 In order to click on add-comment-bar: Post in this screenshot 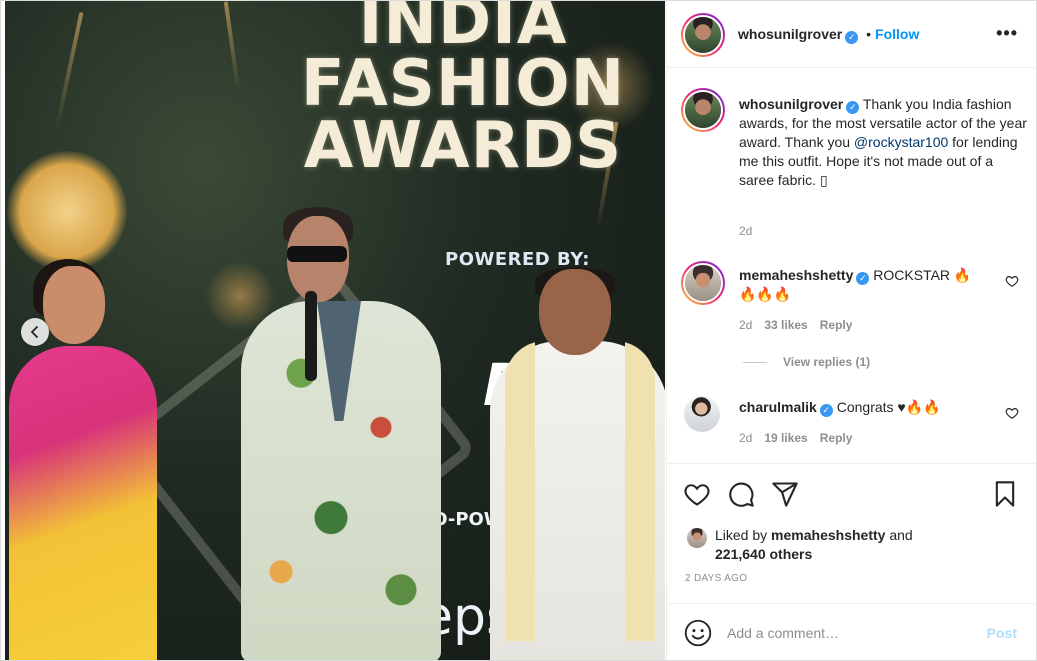, I will do `click(851, 631)`.